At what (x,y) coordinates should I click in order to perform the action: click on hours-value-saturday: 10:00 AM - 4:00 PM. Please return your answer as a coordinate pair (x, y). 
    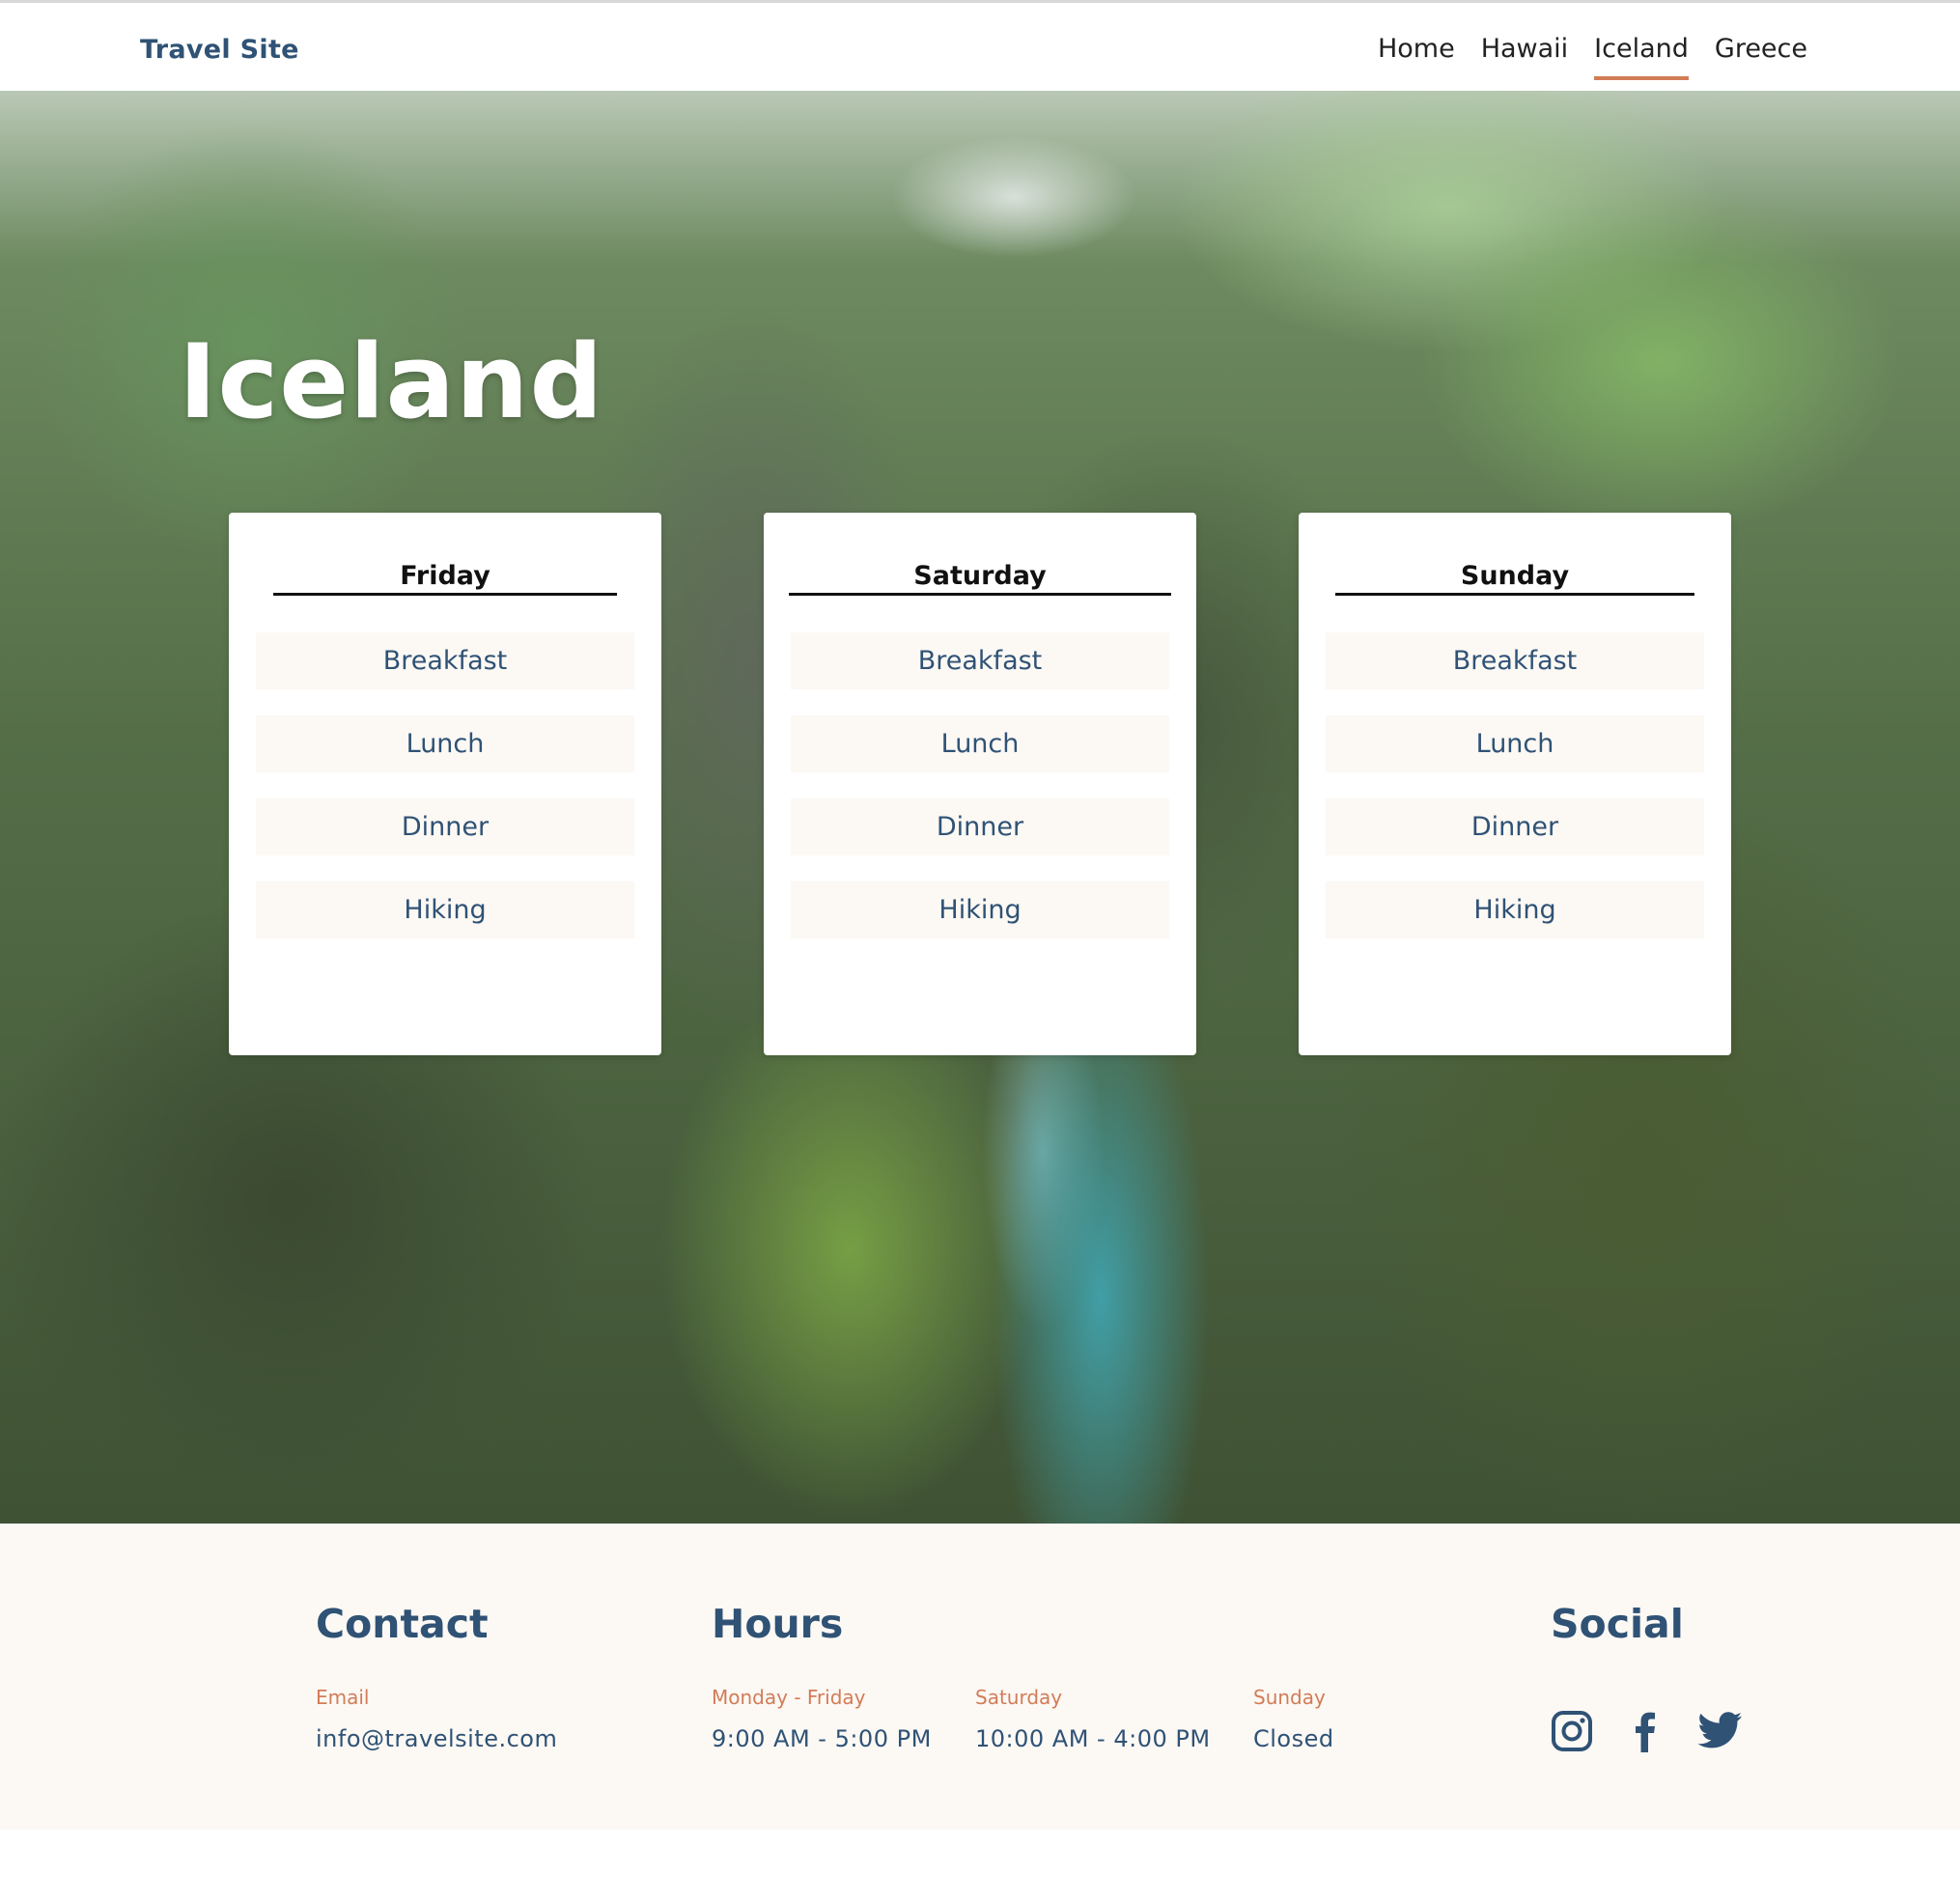
    Looking at the image, I should click on (1093, 1738).